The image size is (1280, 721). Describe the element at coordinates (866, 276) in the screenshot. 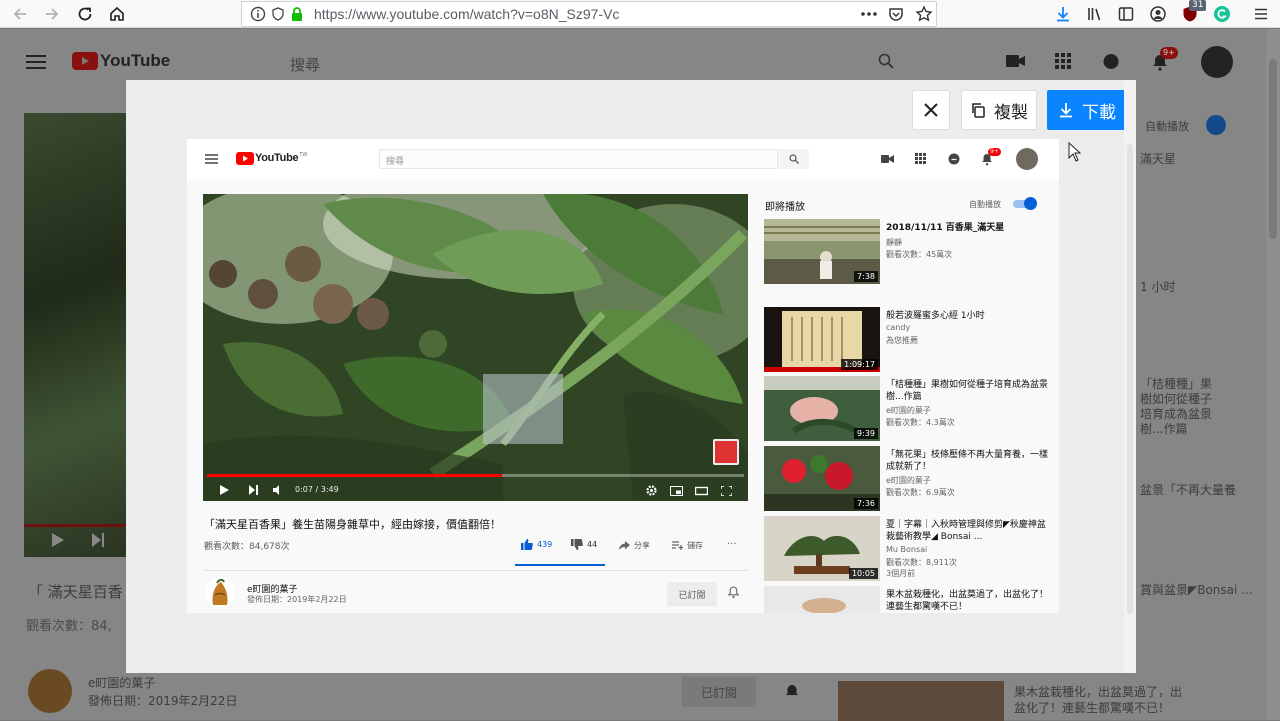

I see `side-video-duration: 7:38` at that location.